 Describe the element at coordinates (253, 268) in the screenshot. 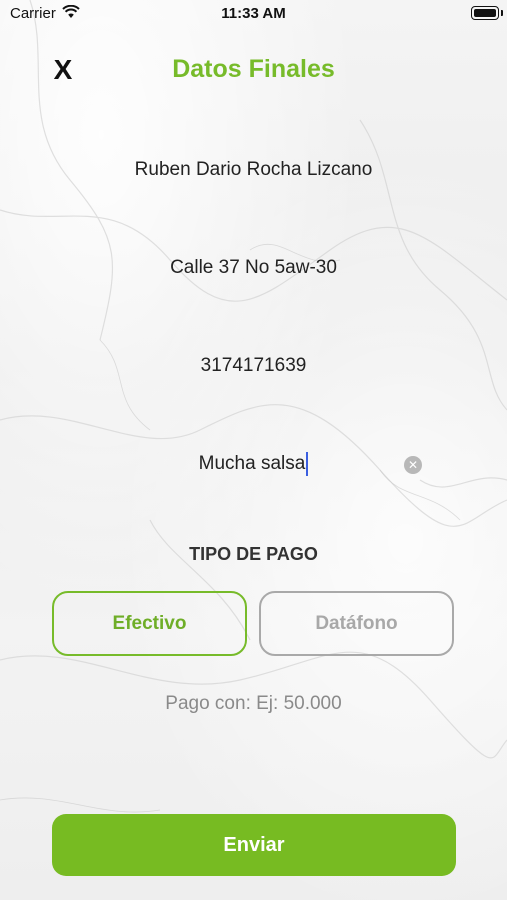

I see `address-field: Calle 37 No 5aw-30` at that location.